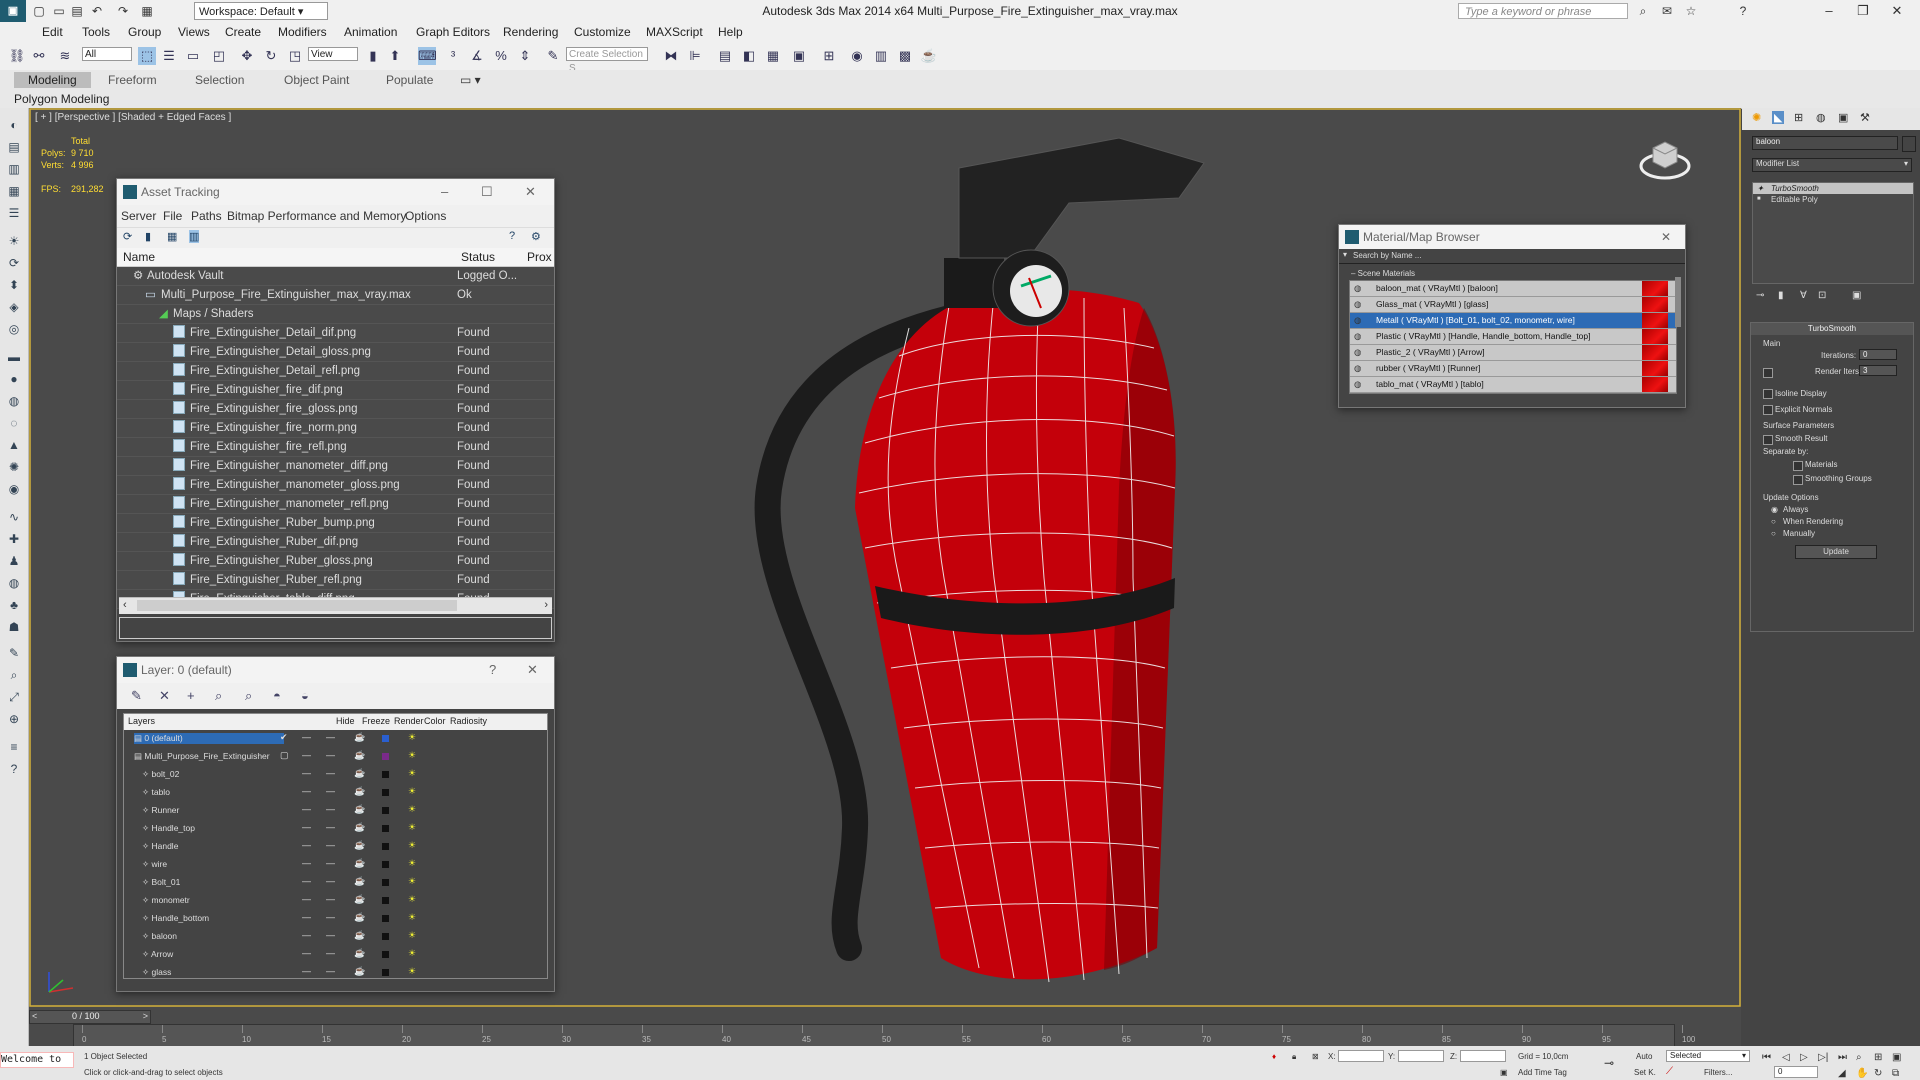 This screenshot has height=1080, width=1920. I want to click on layer-row: ▤ 0 (default) ✔ — — ☕ ☀, so click(335, 739).